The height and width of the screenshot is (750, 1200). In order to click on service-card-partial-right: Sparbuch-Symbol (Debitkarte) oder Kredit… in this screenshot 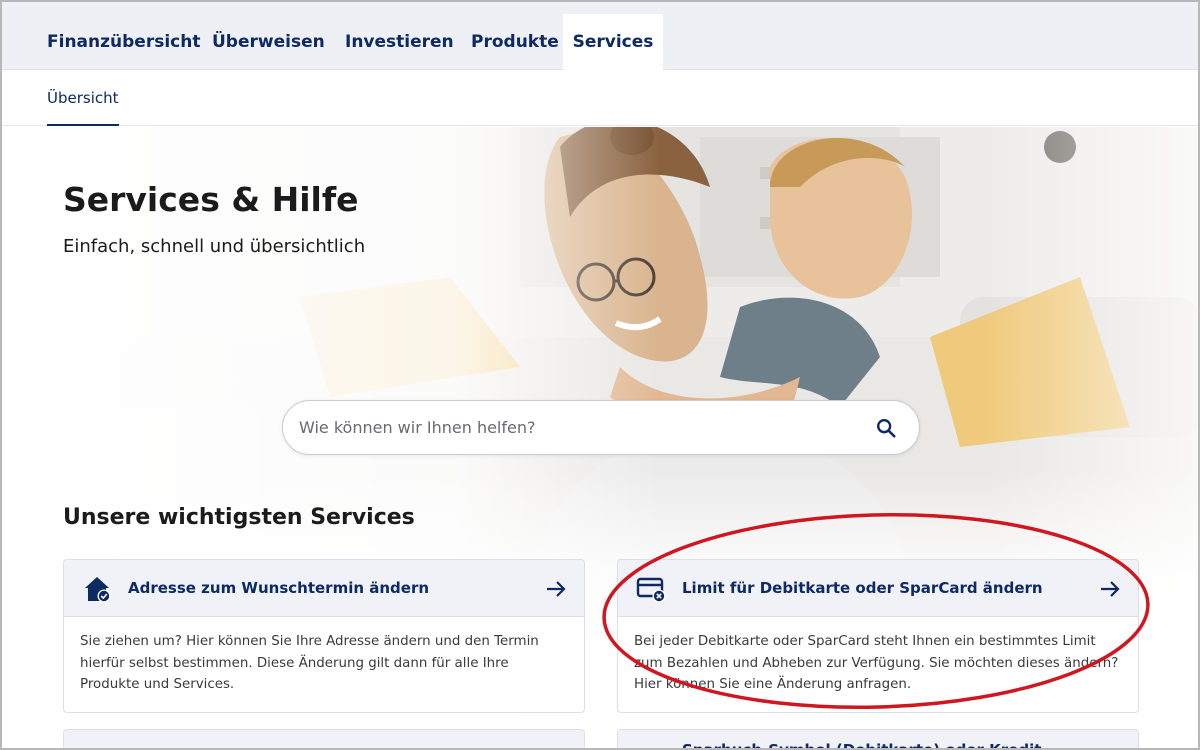, I will do `click(878, 739)`.